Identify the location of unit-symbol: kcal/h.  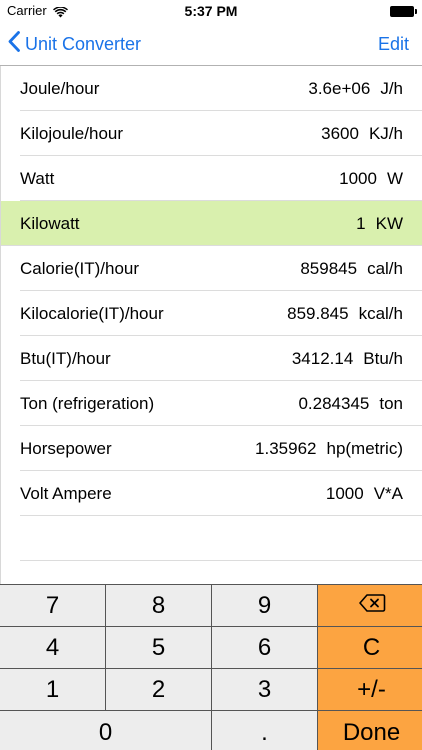
(380, 313).